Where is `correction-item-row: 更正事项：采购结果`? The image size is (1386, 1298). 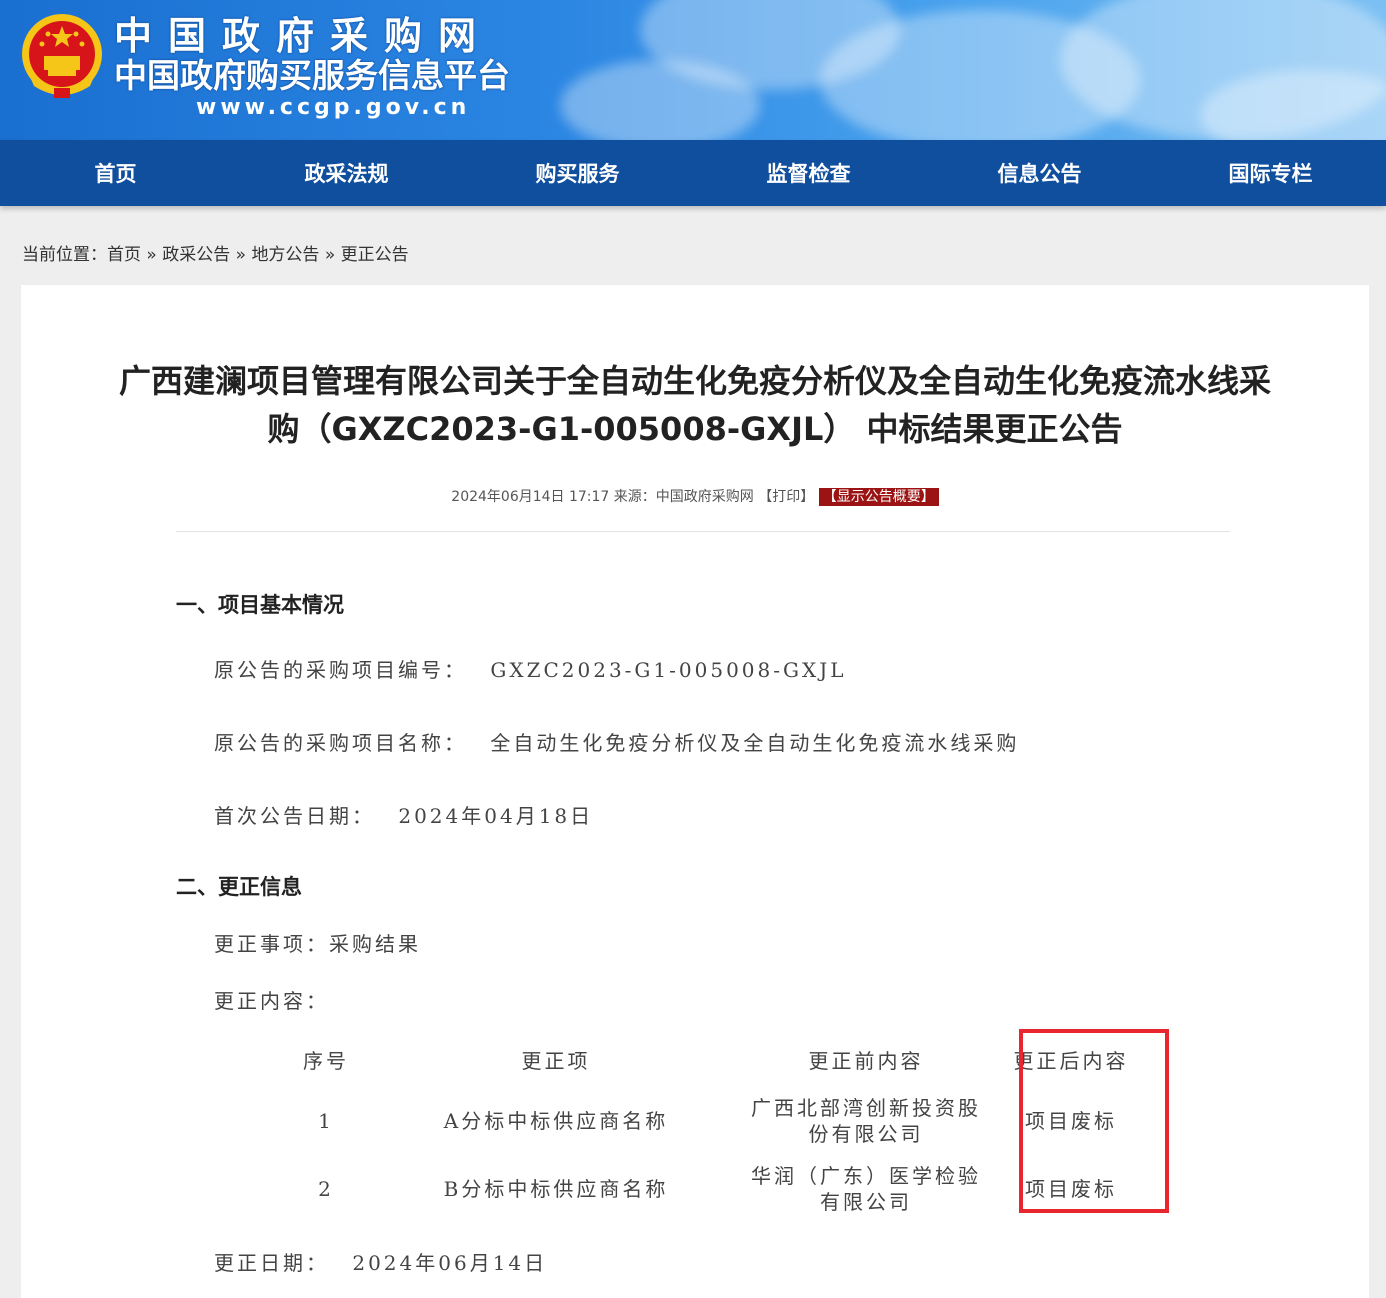 correction-item-row: 更正事项：采购结果 is located at coordinates (317, 944).